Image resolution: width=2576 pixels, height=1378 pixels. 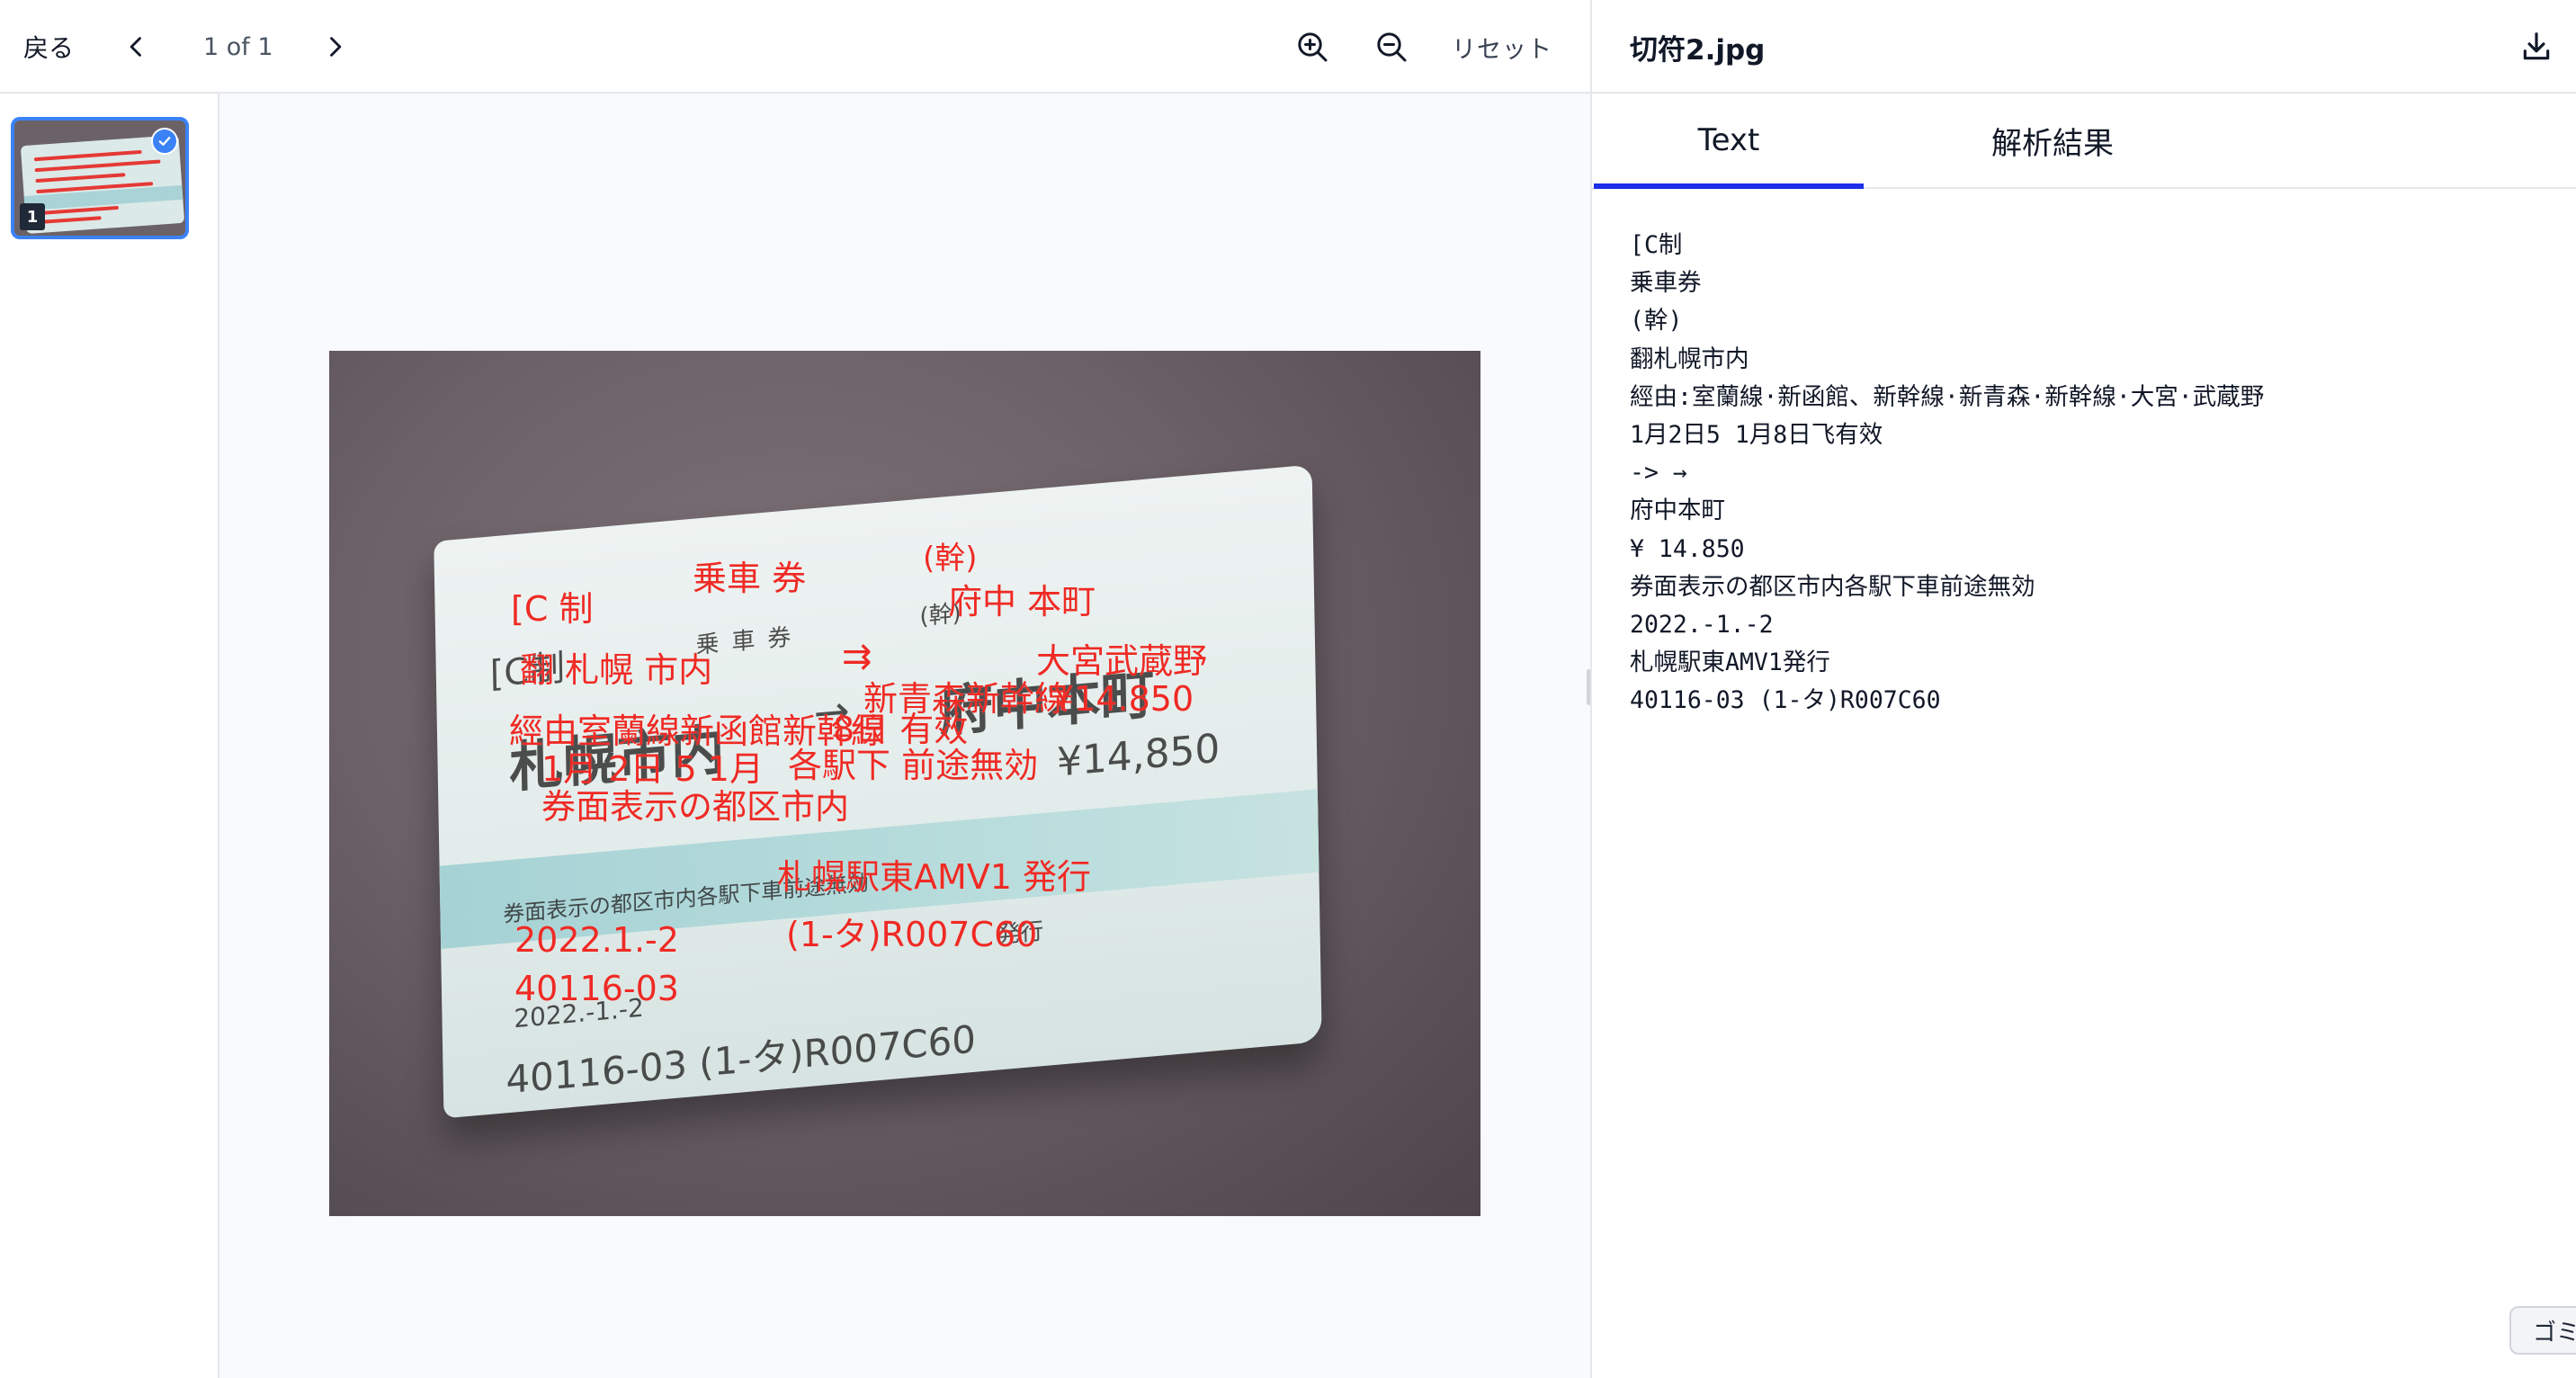 What do you see at coordinates (795, 47) in the screenshot?
I see `viewer-toolbar: 戻る 1 of 1 リセット` at bounding box center [795, 47].